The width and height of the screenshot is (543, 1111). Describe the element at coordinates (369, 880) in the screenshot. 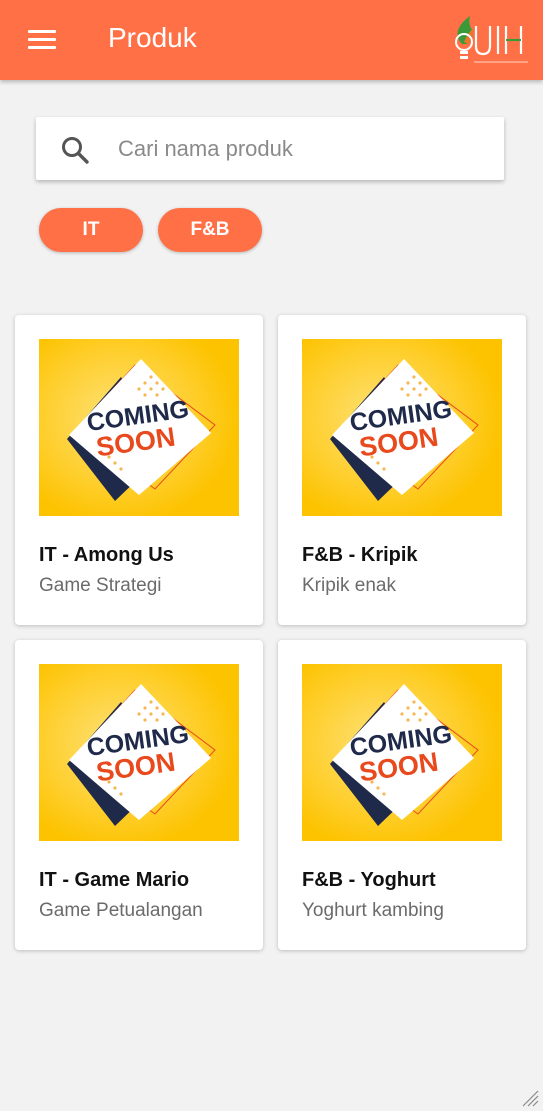

I see `product-name: F&B - Yoghurt` at that location.